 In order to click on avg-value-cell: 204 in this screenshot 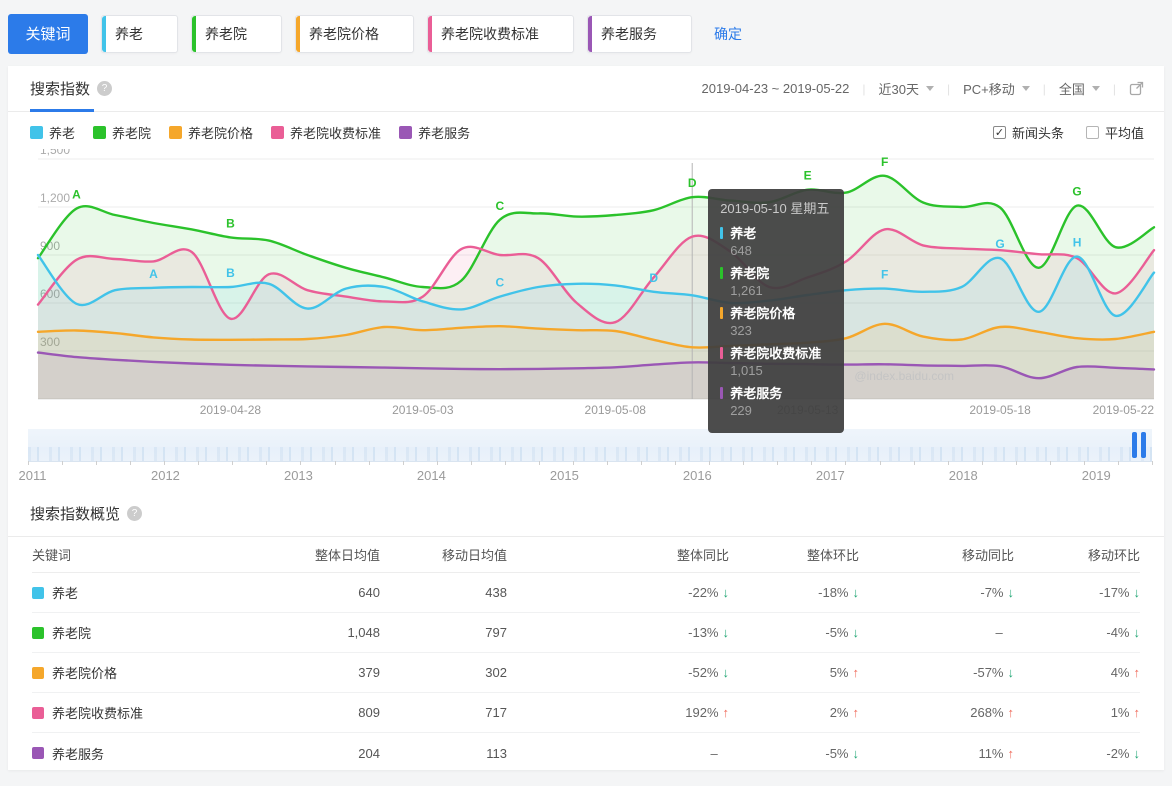, I will do `click(369, 753)`.